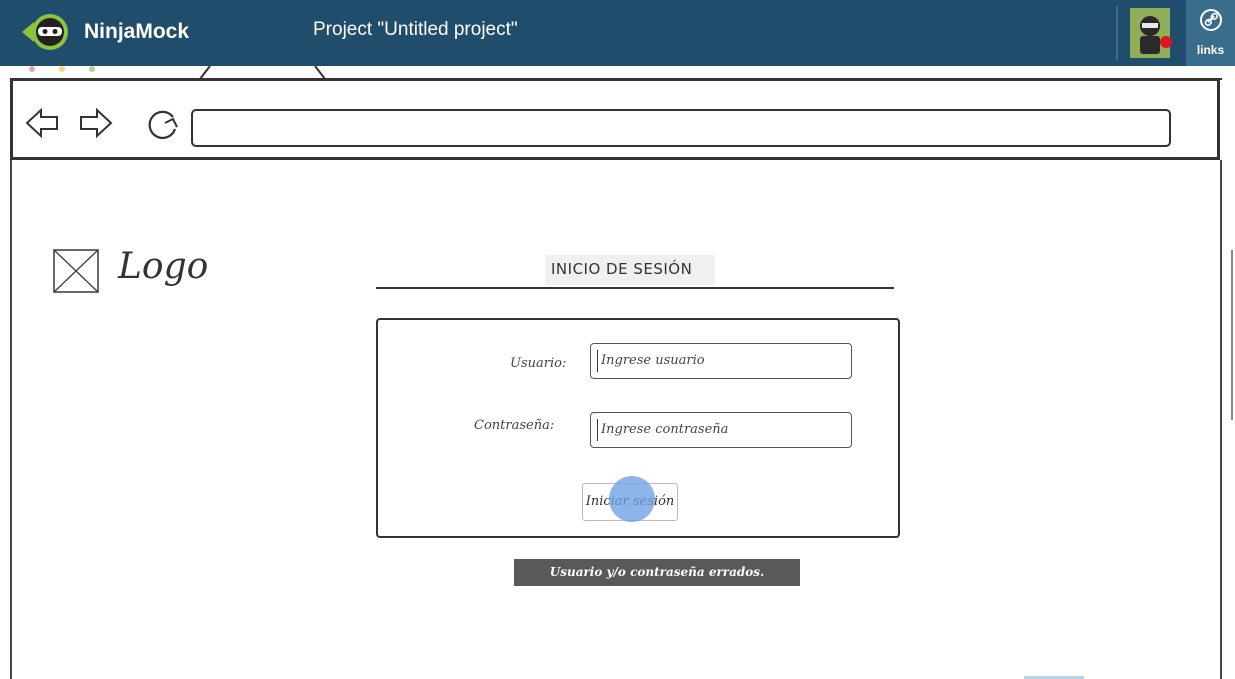  Describe the element at coordinates (46, 32) in the screenshot. I see `ninja-logo-icon` at that location.